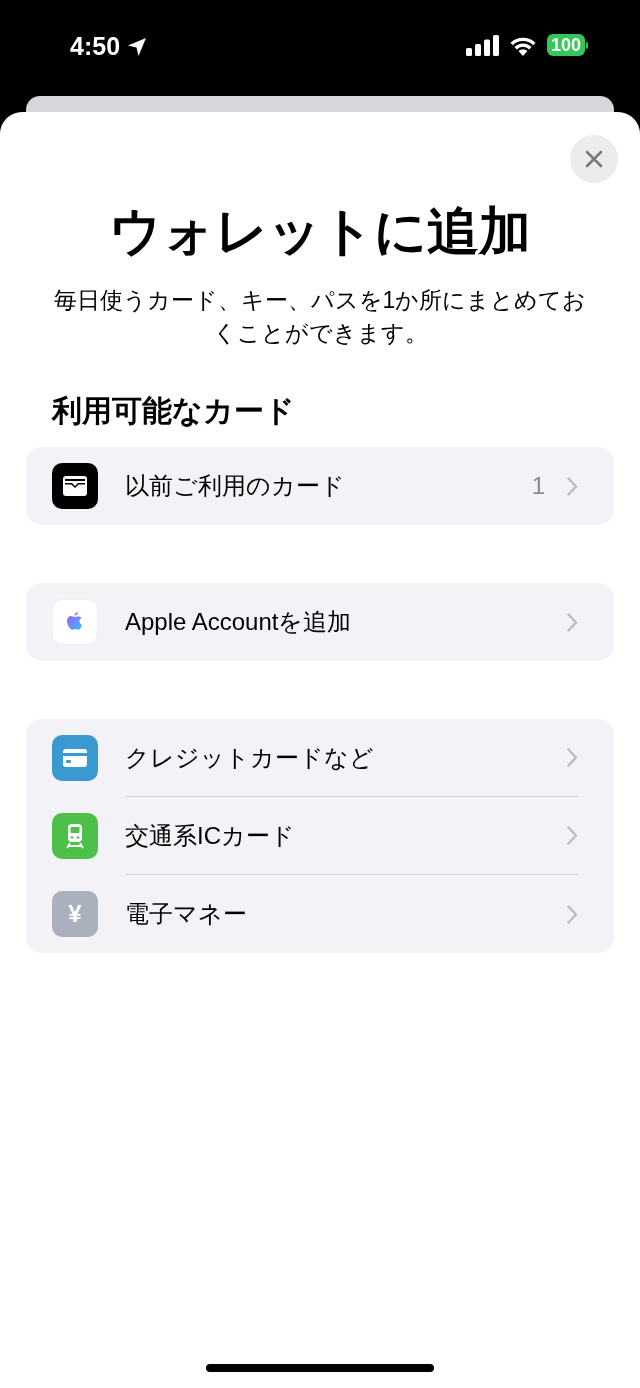 Image resolution: width=640 pixels, height=1388 pixels. I want to click on battery-indicator: 100, so click(565, 45).